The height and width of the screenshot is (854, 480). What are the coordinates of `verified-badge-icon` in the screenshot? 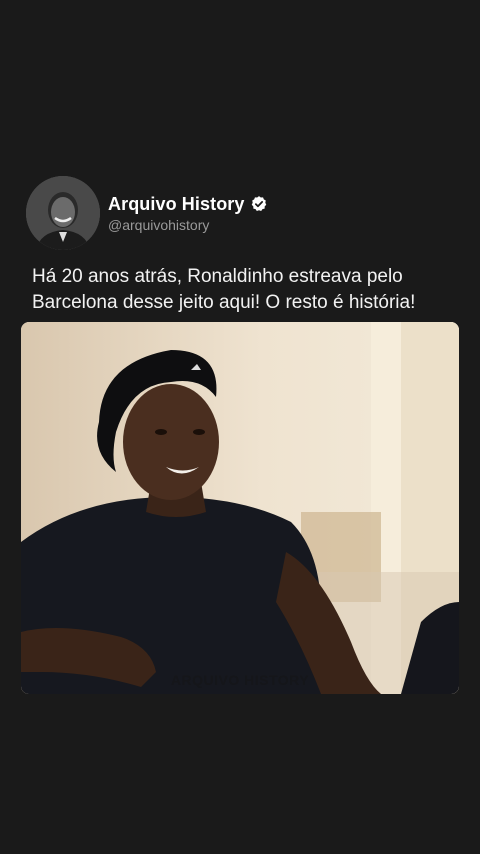 It's located at (259, 204).